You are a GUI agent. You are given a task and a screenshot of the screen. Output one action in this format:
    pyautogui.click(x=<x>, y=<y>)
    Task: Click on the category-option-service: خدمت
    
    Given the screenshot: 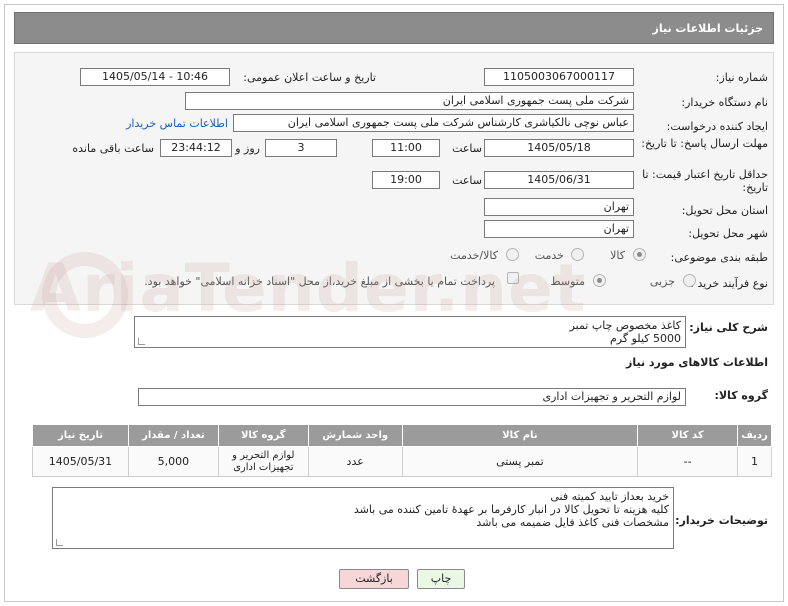 What is the action you would take?
    pyautogui.click(x=549, y=255)
    